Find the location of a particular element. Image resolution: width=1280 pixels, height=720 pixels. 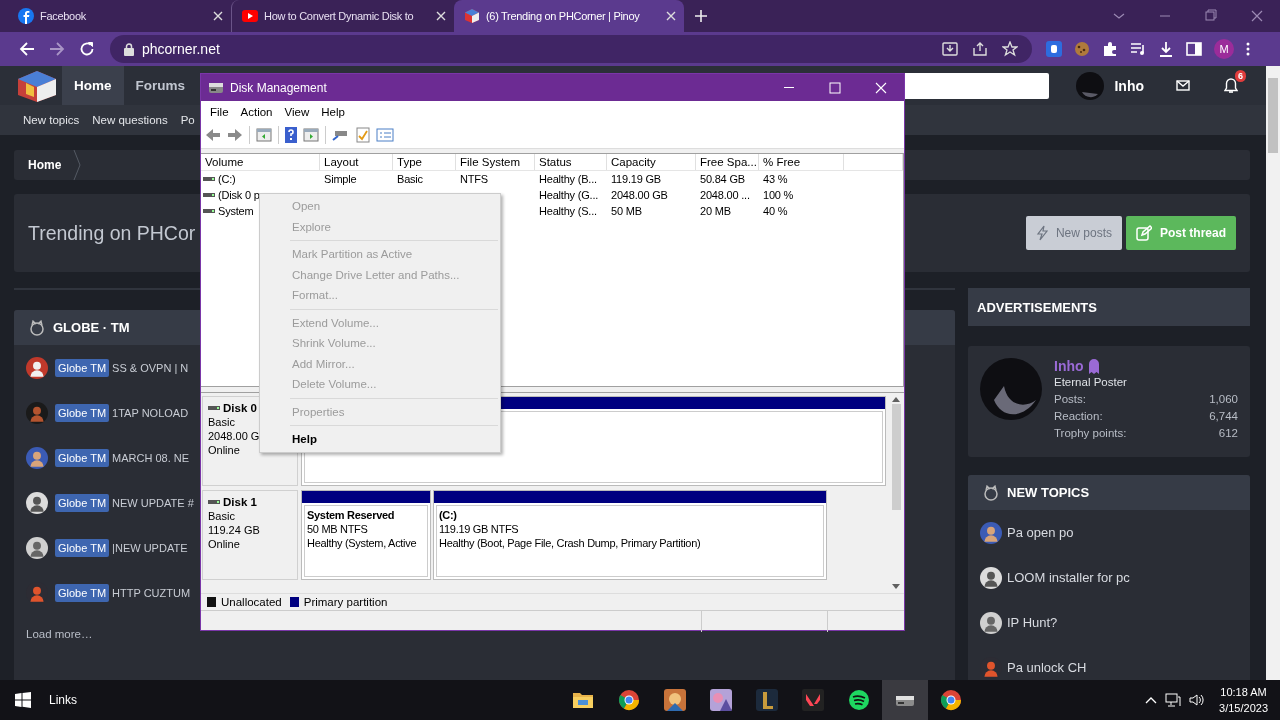

address-bar: phcorner.net is located at coordinates (571, 49).